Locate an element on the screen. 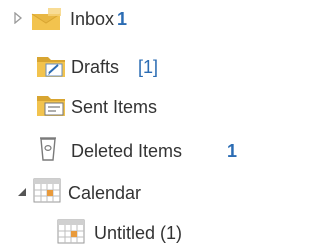  folder-label: Deleted Items is located at coordinates (127, 151).